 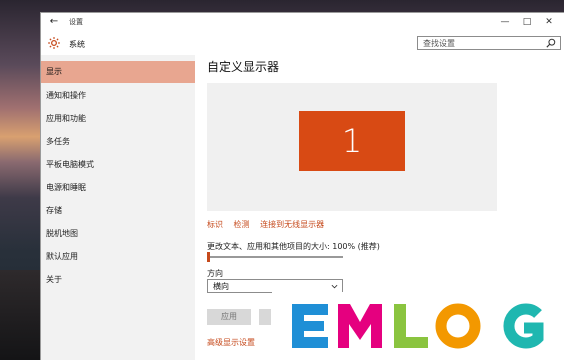 What do you see at coordinates (551, 43) in the screenshot?
I see `search-icon` at bounding box center [551, 43].